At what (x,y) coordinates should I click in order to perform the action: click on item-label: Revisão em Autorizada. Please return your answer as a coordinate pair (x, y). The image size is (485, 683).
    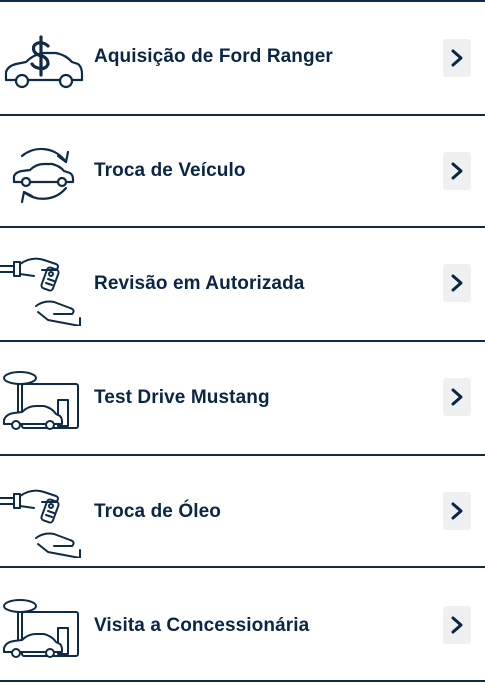
    Looking at the image, I should click on (199, 283).